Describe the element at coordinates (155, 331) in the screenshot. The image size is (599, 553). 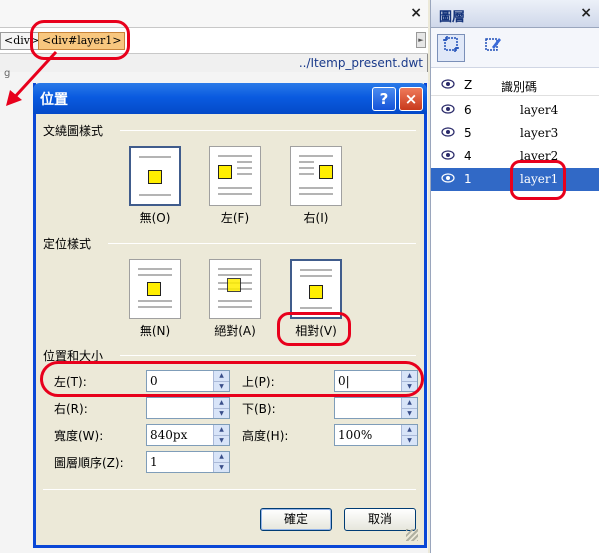
I see `position-none-label: 無(N)` at that location.